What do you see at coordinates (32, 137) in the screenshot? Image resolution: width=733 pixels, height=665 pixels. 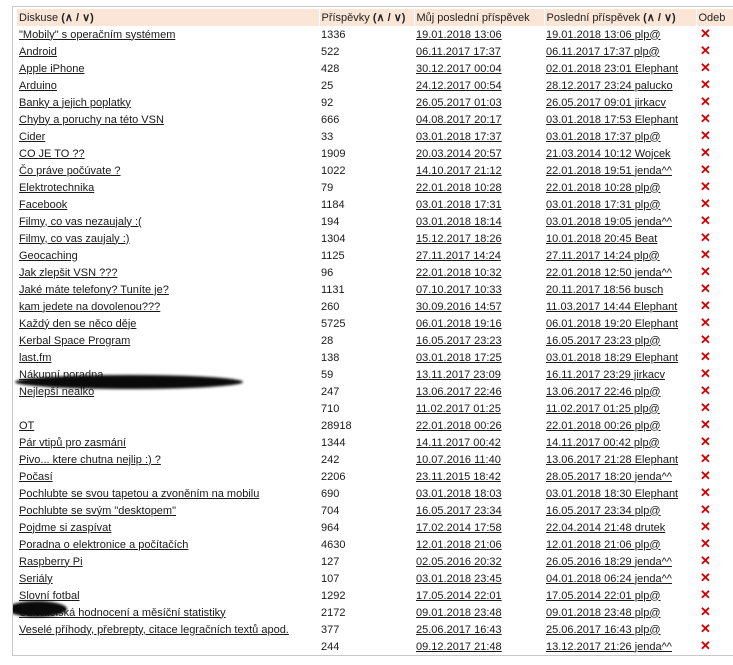 I see `discussion-link: Cider` at bounding box center [32, 137].